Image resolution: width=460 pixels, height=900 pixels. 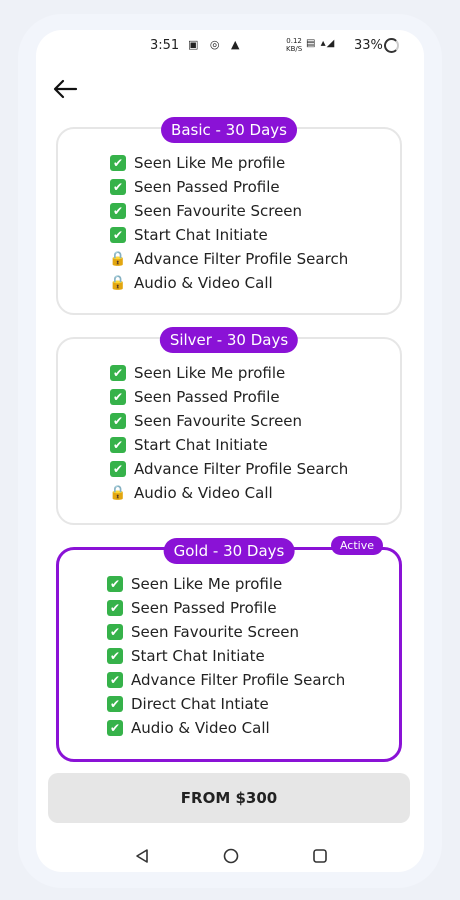 What do you see at coordinates (165, 45) in the screenshot?
I see `status-time: 3:51` at bounding box center [165, 45].